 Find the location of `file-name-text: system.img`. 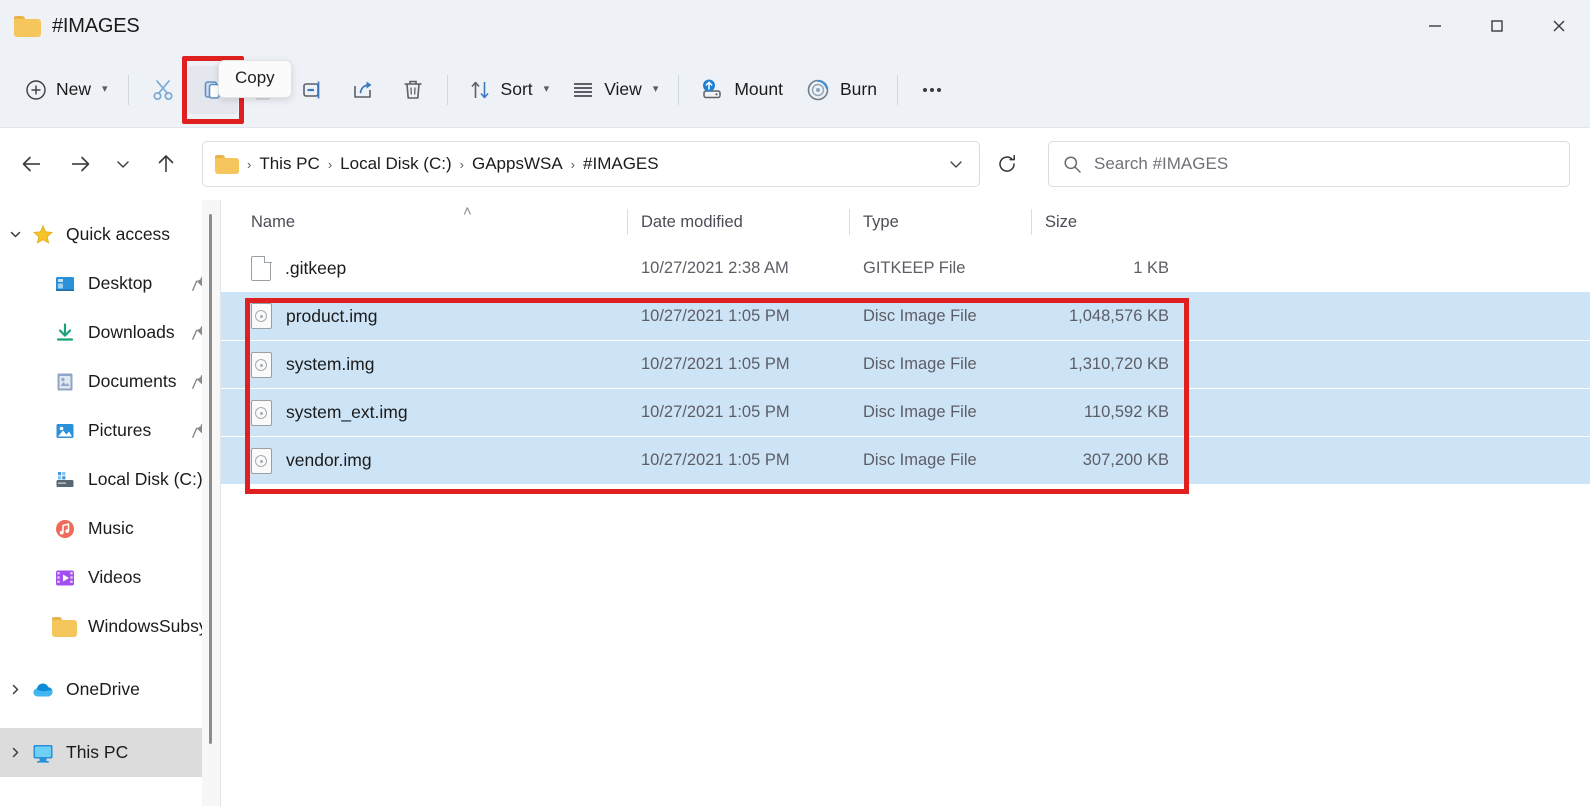

file-name-text: system.img is located at coordinates (330, 364).